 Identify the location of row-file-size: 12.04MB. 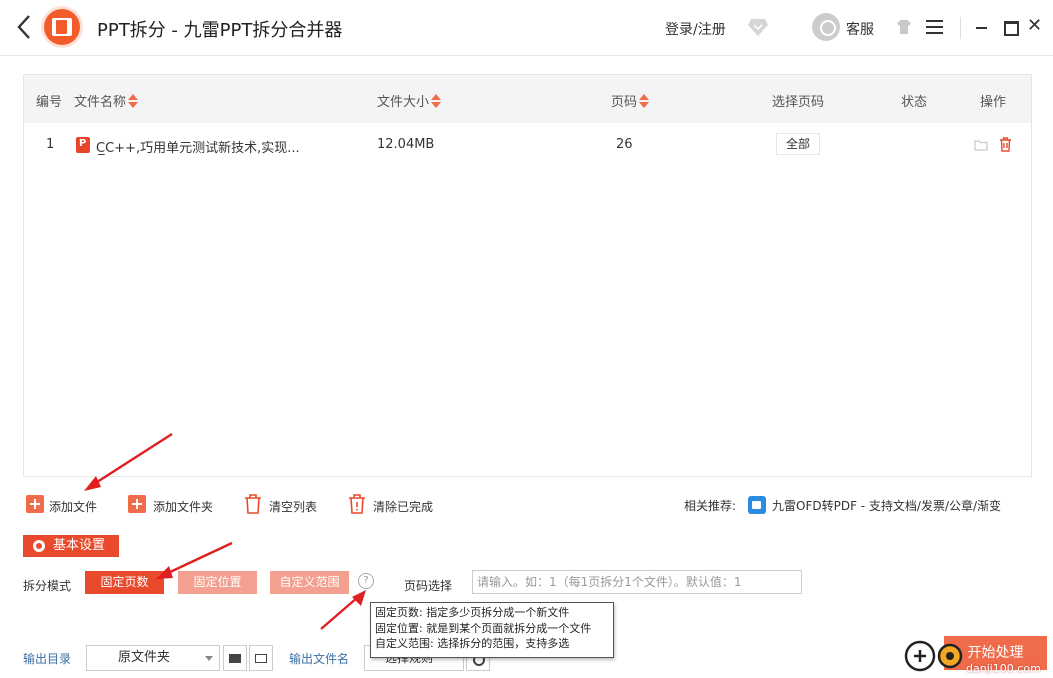
(406, 144).